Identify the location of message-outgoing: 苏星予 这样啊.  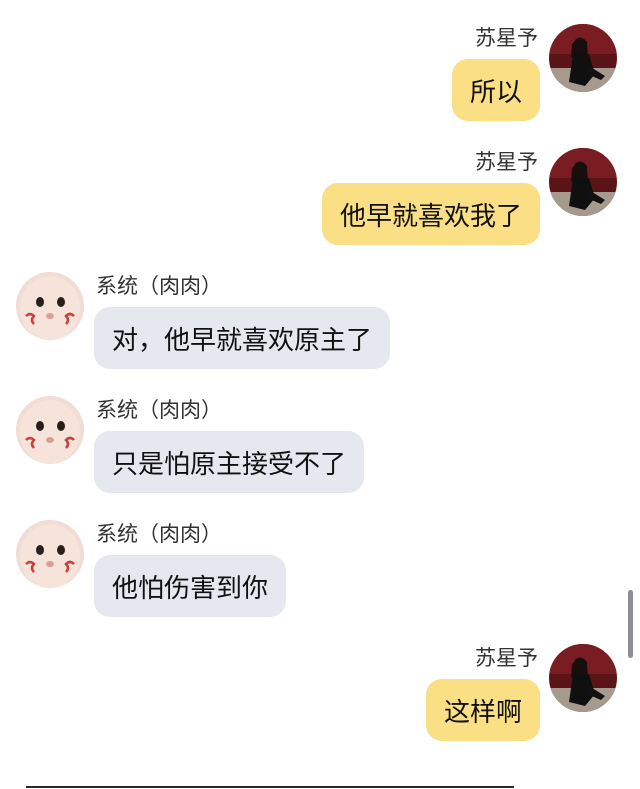
(320, 699).